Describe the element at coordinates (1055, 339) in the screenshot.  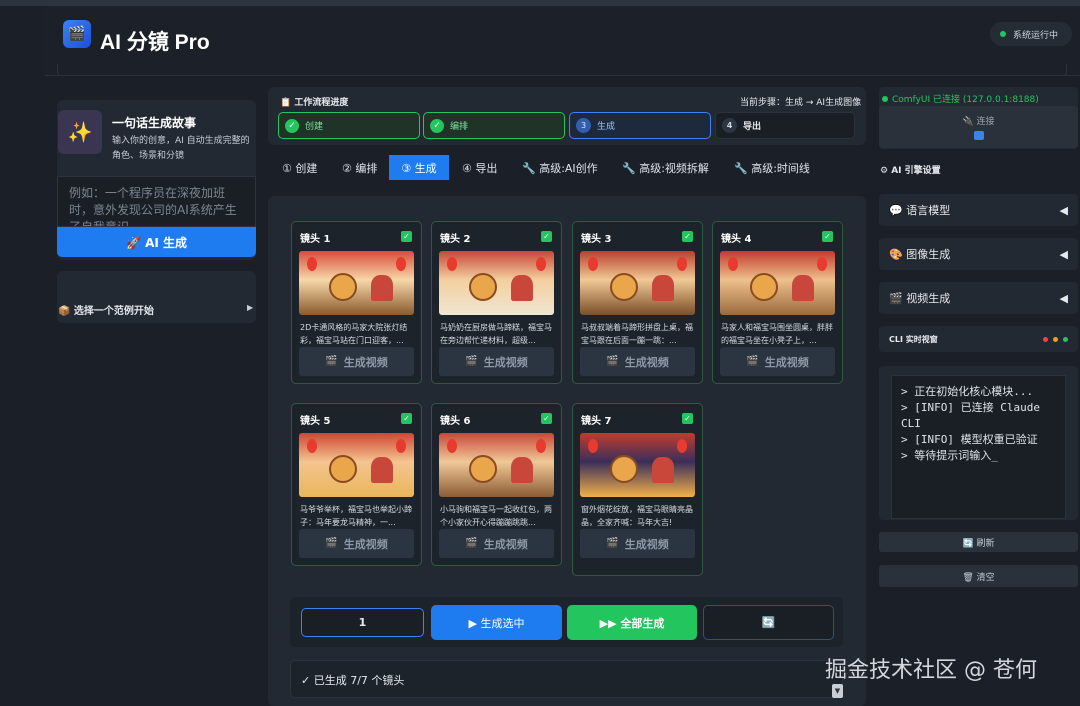
I see `window-controls` at that location.